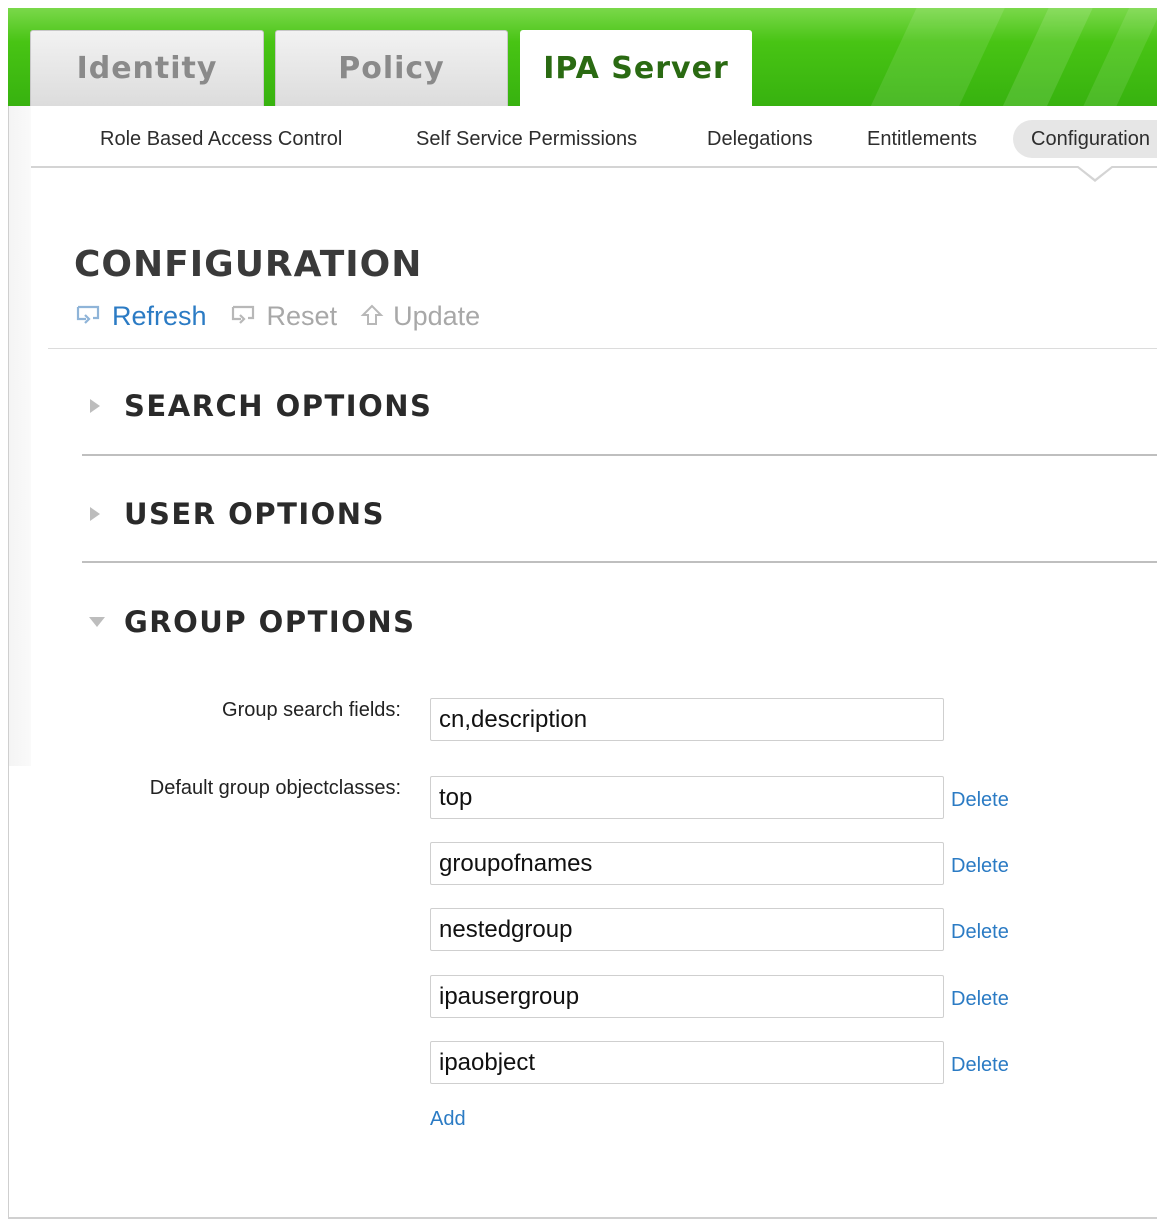  Describe the element at coordinates (20, 436) in the screenshot. I see `page-gutter` at that location.